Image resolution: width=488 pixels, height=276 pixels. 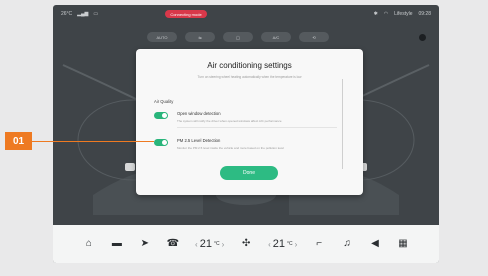 I want to click on status-left: 26°C ▂▄▆ ▭, so click(x=79, y=14).